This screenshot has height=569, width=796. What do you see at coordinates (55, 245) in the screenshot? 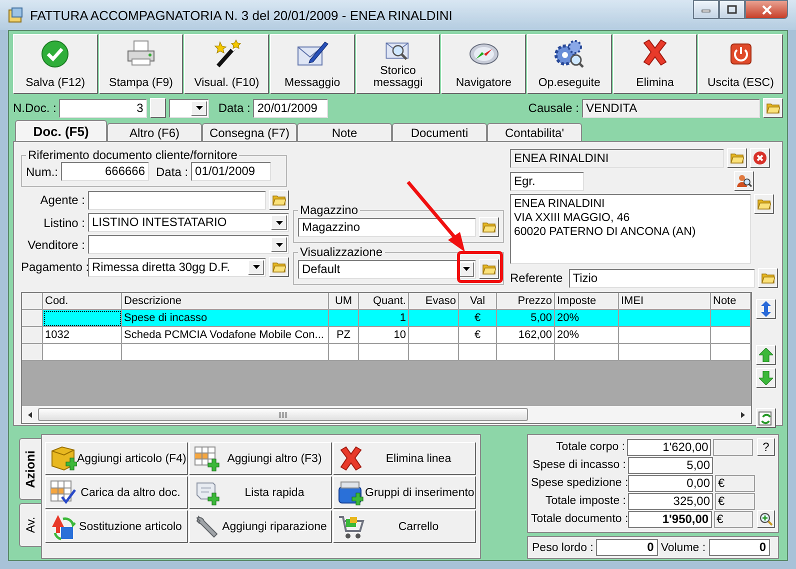
I see `field-label: Venditore :` at bounding box center [55, 245].